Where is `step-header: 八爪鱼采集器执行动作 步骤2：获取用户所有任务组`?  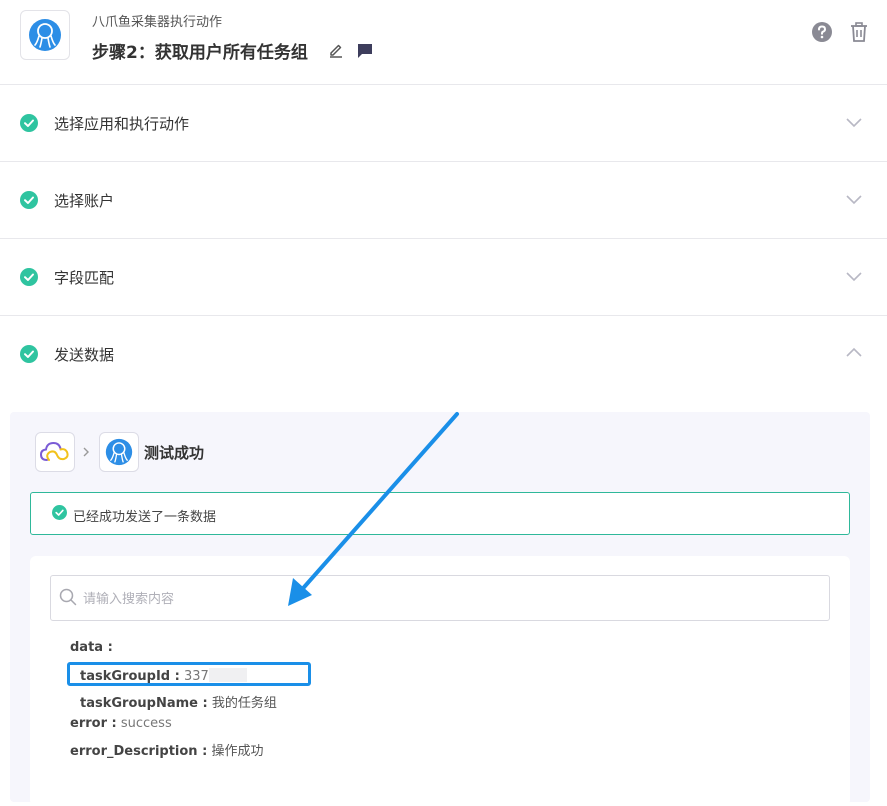 step-header: 八爪鱼采集器执行动作 步骤2：获取用户所有任务组 is located at coordinates (443, 42).